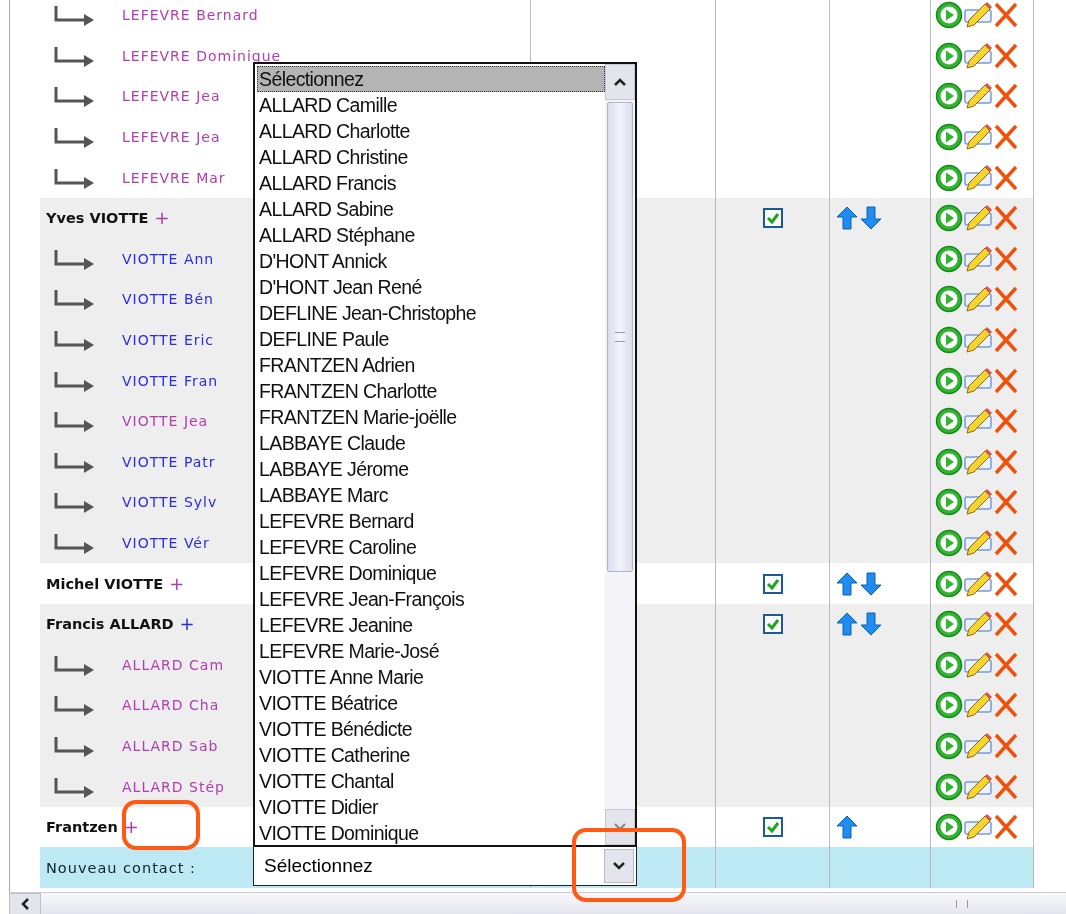  What do you see at coordinates (431, 209) in the screenshot?
I see `dropdown-option: ALLARD Sabine` at bounding box center [431, 209].